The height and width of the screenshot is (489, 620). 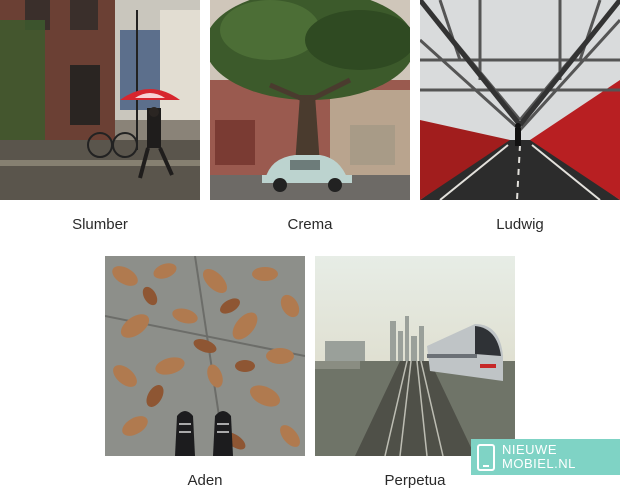 I want to click on filter-label-crema: Crema, so click(x=310, y=224).